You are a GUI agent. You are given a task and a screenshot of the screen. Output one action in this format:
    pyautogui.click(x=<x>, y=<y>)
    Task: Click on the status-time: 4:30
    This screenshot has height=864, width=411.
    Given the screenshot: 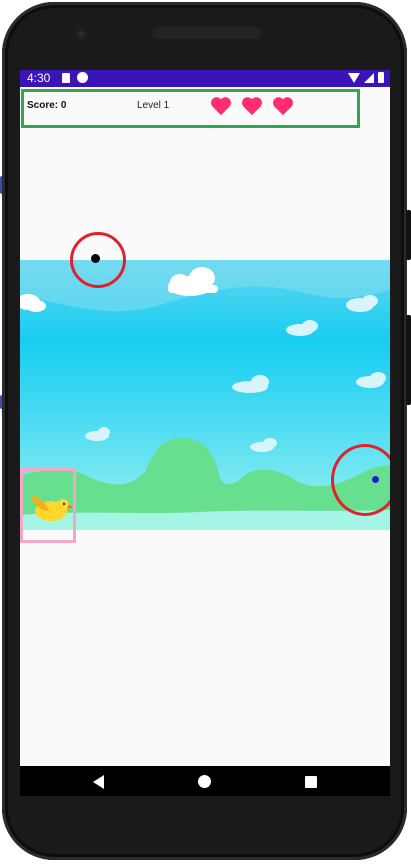 What is the action you would take?
    pyautogui.click(x=39, y=78)
    